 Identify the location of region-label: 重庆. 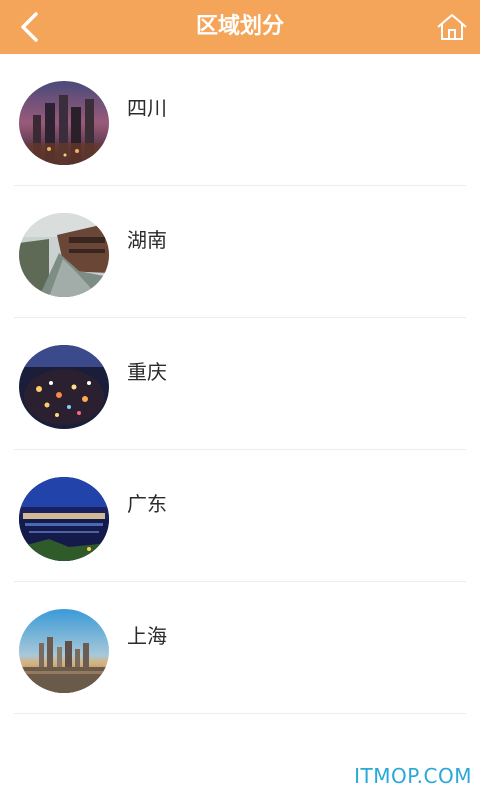
(147, 372).